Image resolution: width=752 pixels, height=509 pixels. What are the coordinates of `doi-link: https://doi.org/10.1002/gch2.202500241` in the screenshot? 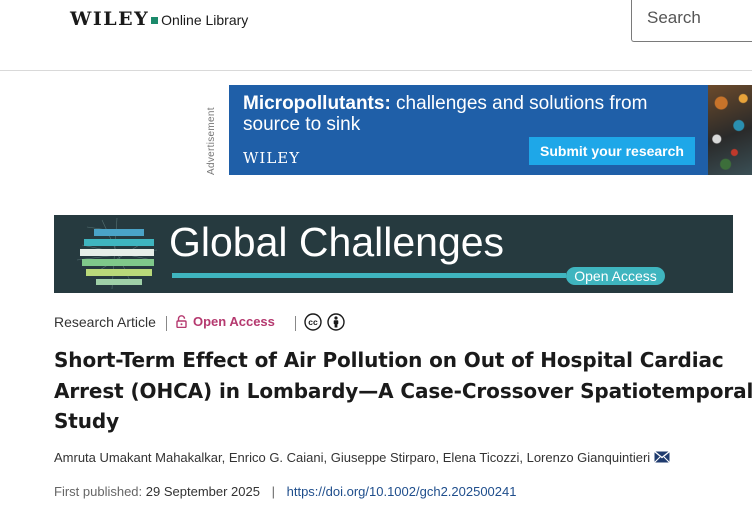 It's located at (402, 491).